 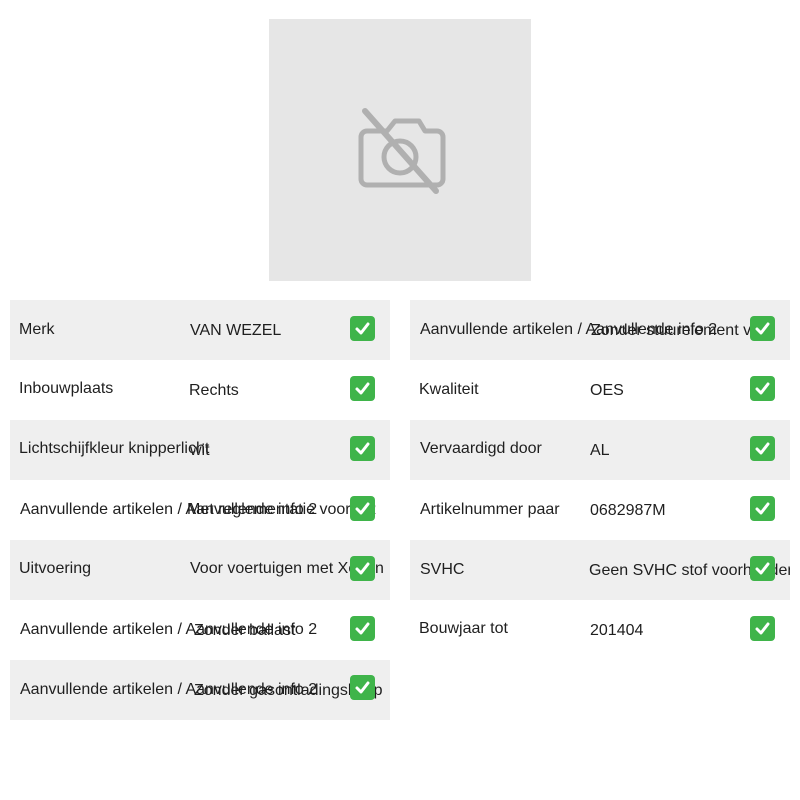 I want to click on spec-label: Merk, so click(x=37, y=329).